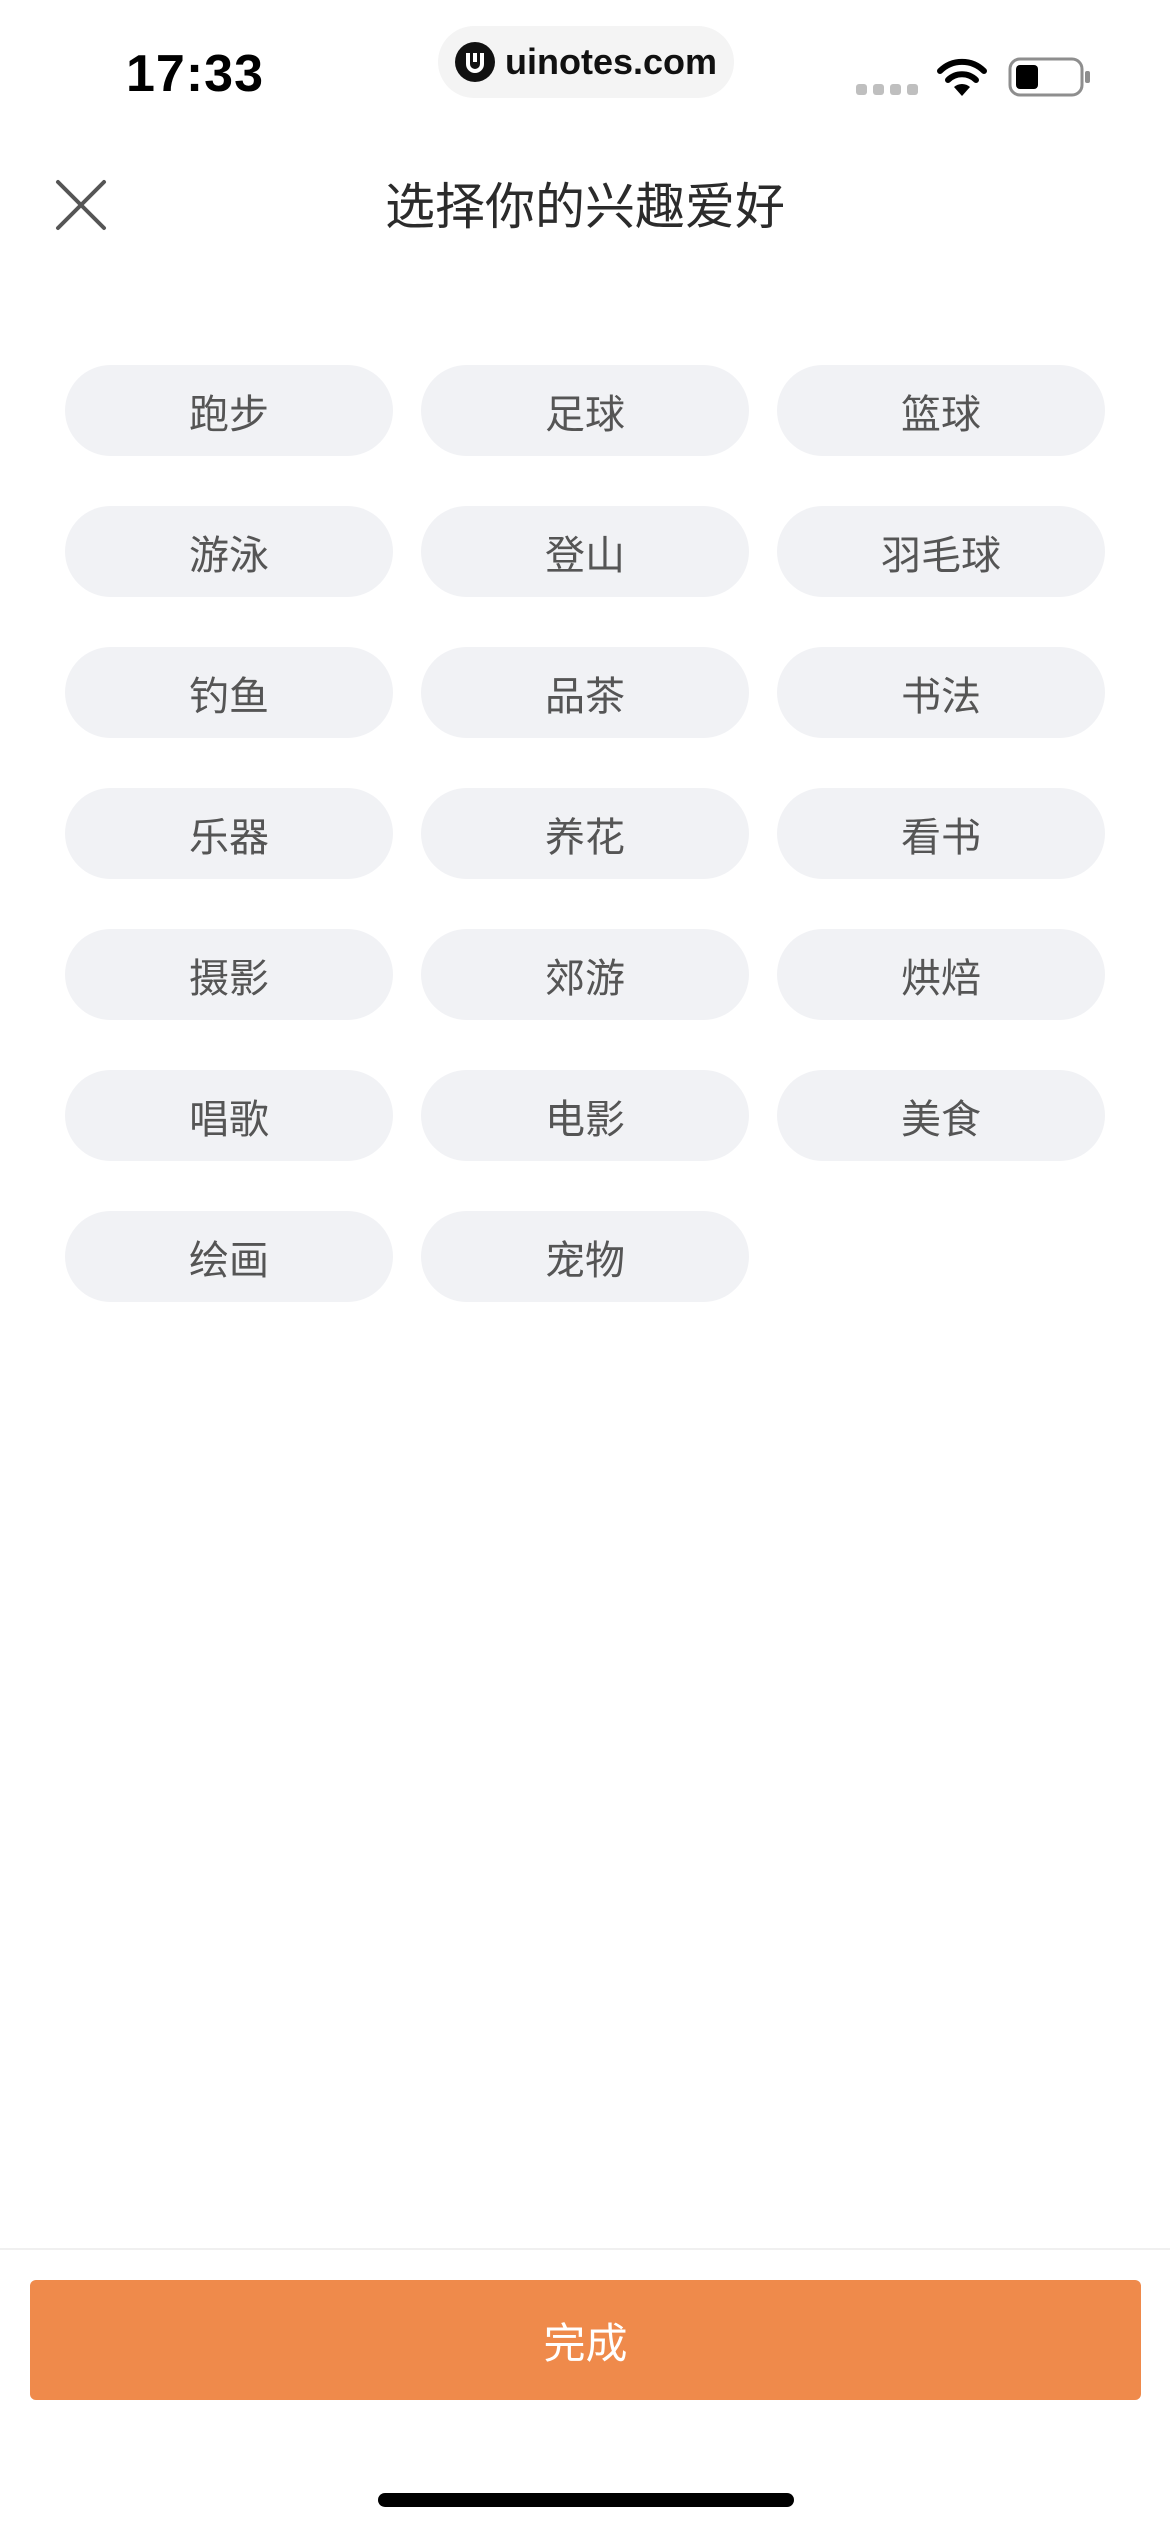 The image size is (1170, 2532). What do you see at coordinates (229, 692) in the screenshot?
I see `interest-tag: 钓鱼` at bounding box center [229, 692].